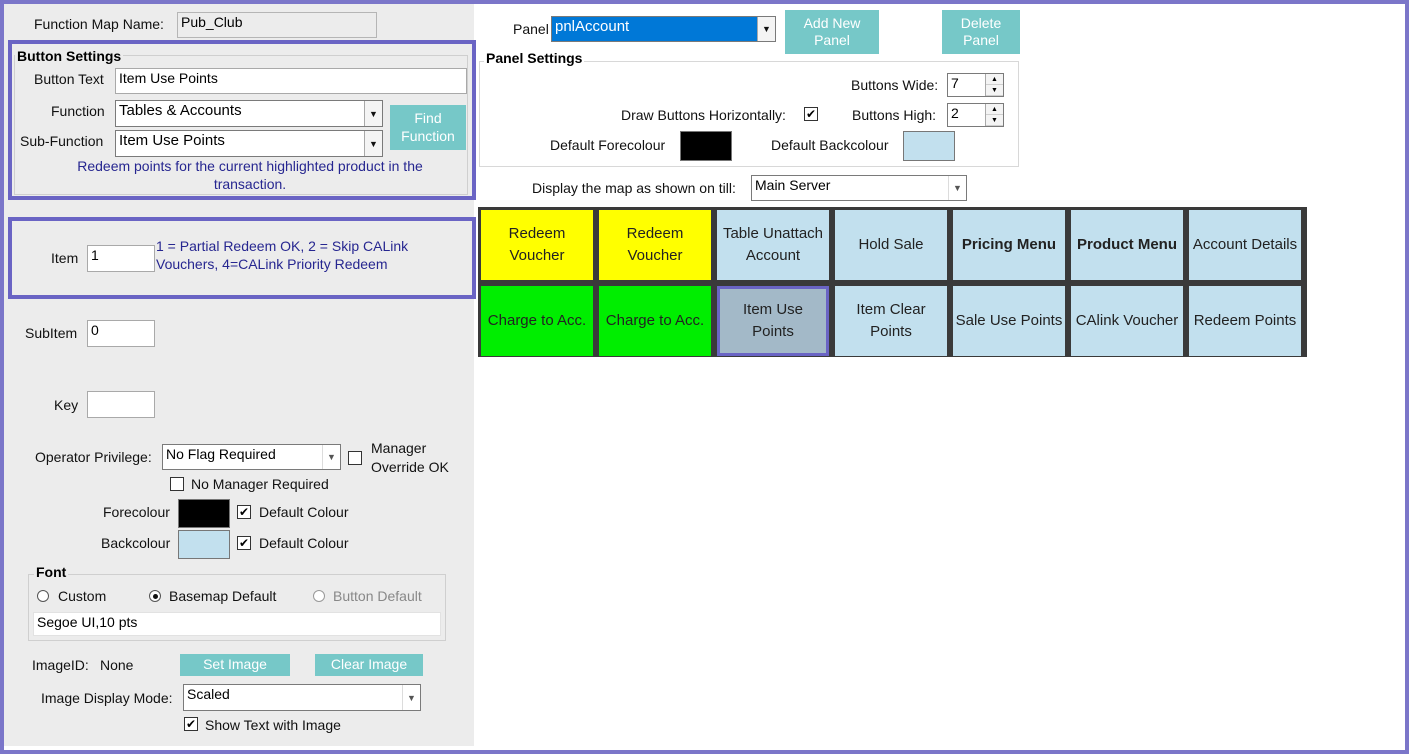  I want to click on font-button-default-label: Button Default, so click(377, 596).